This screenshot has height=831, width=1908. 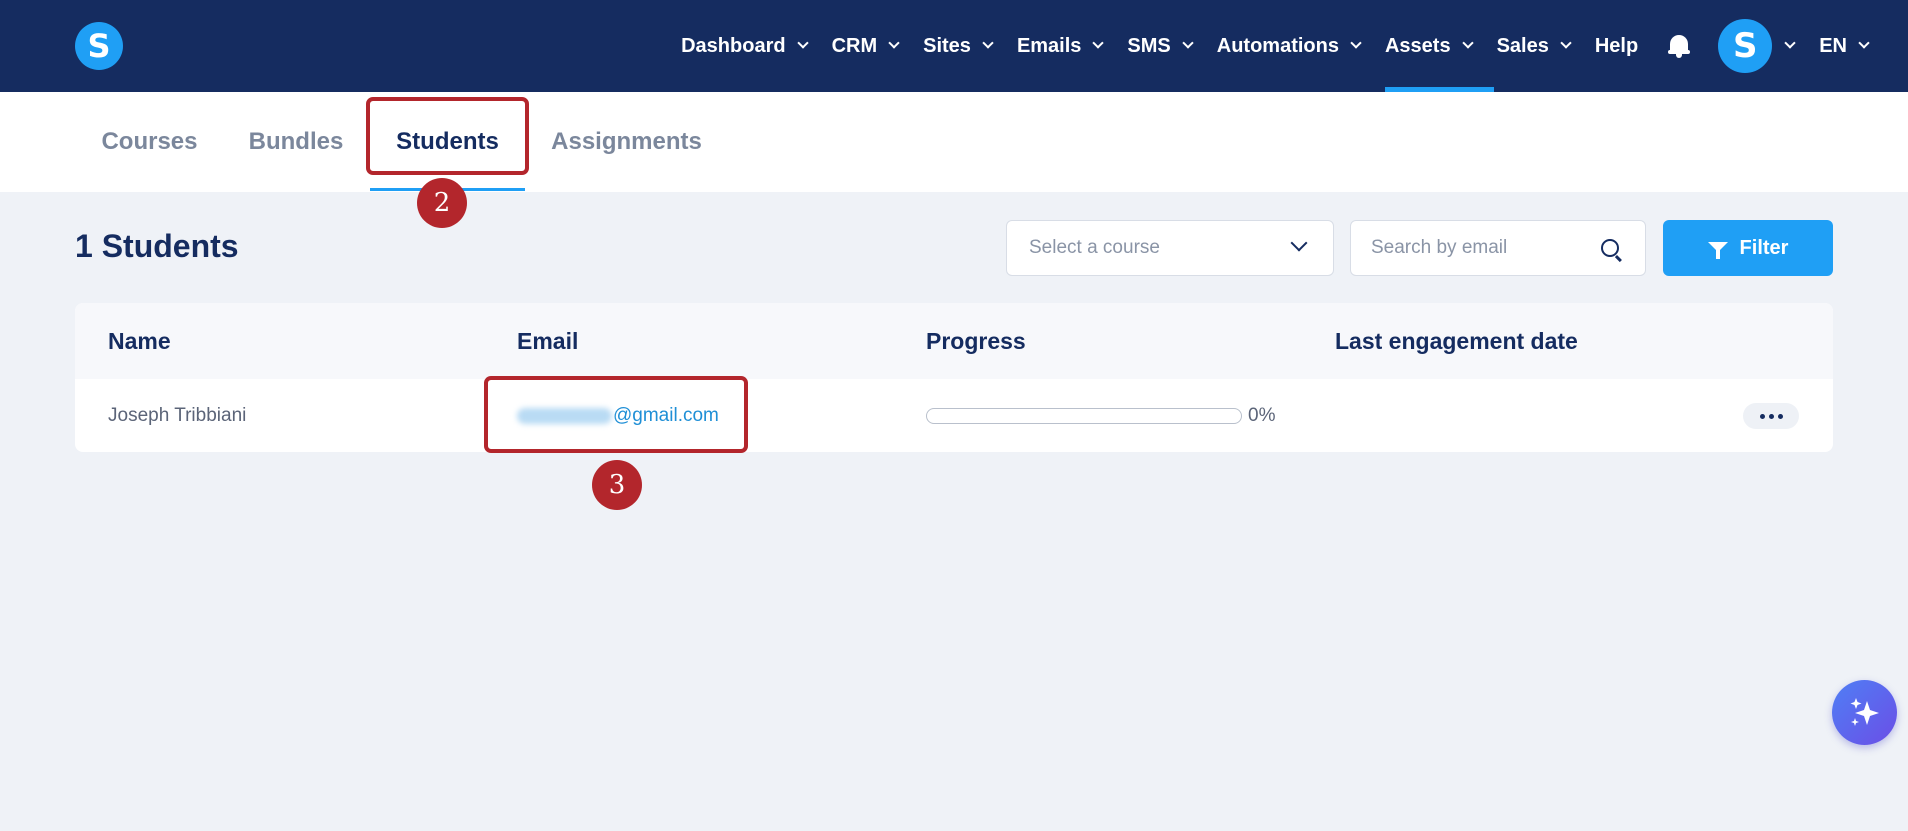 What do you see at coordinates (157, 246) in the screenshot?
I see `page-title: 1 Students` at bounding box center [157, 246].